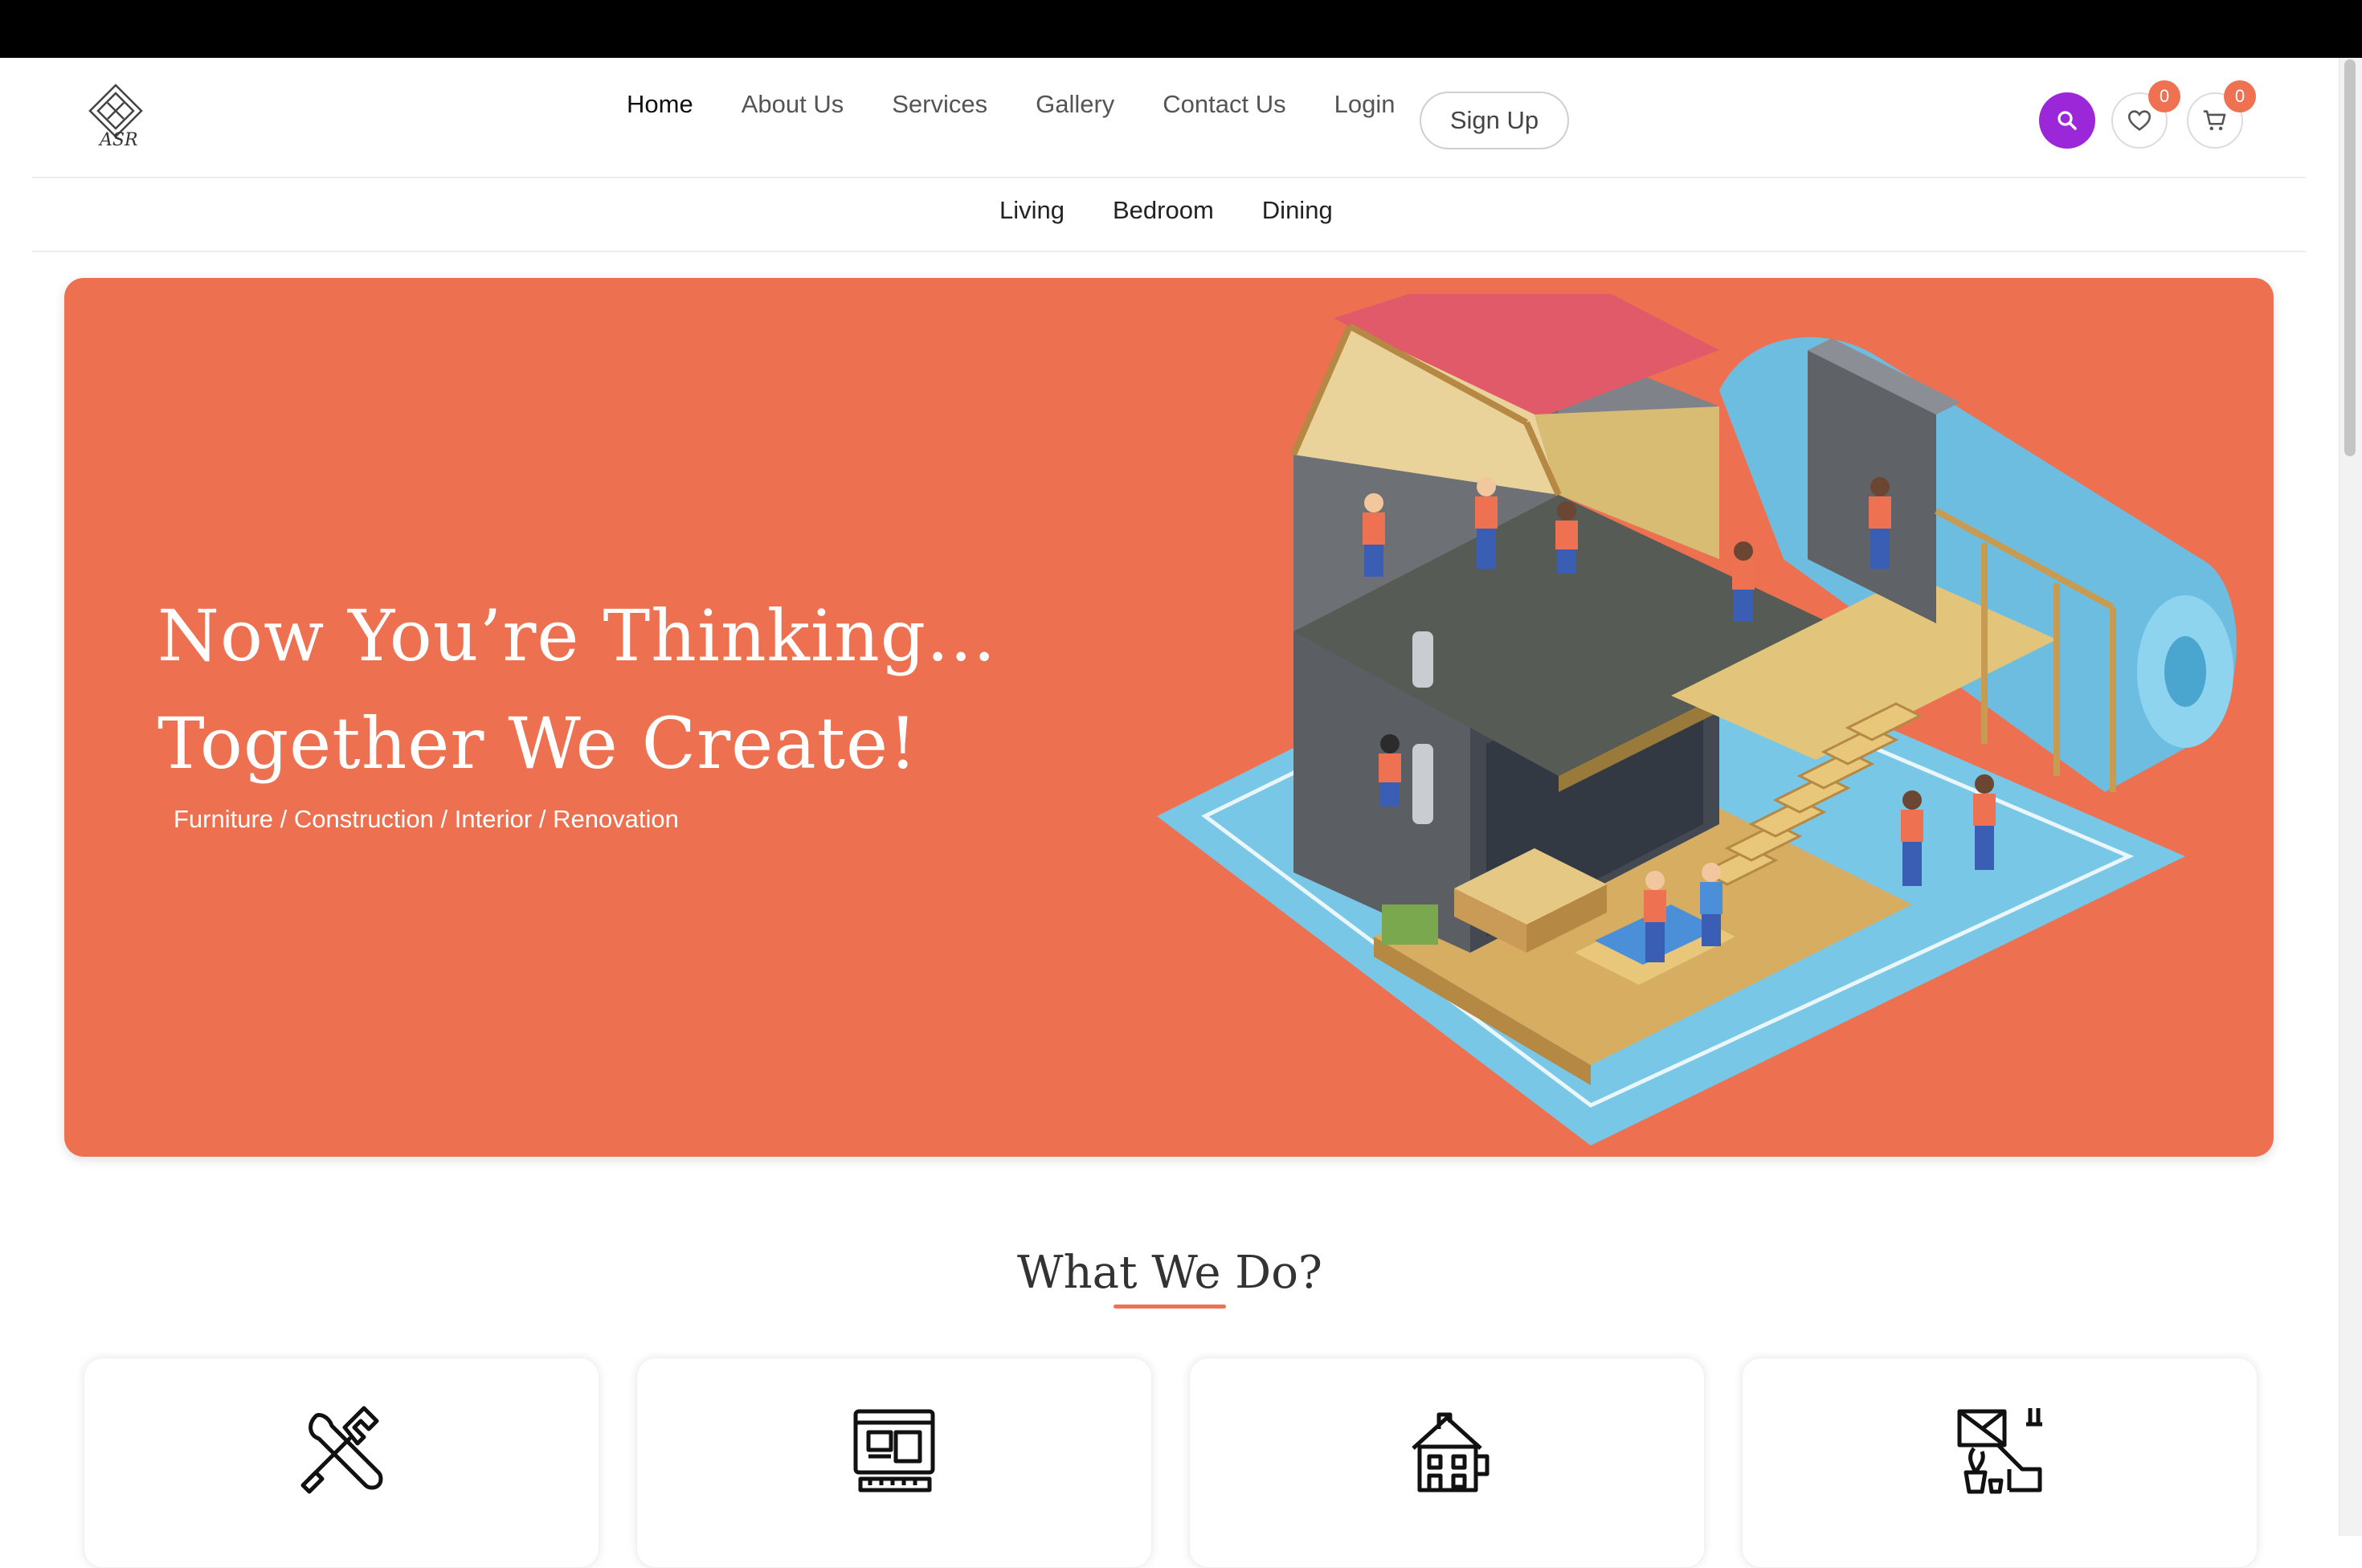 Image resolution: width=2362 pixels, height=1568 pixels. I want to click on category-living: Living, so click(1032, 210).